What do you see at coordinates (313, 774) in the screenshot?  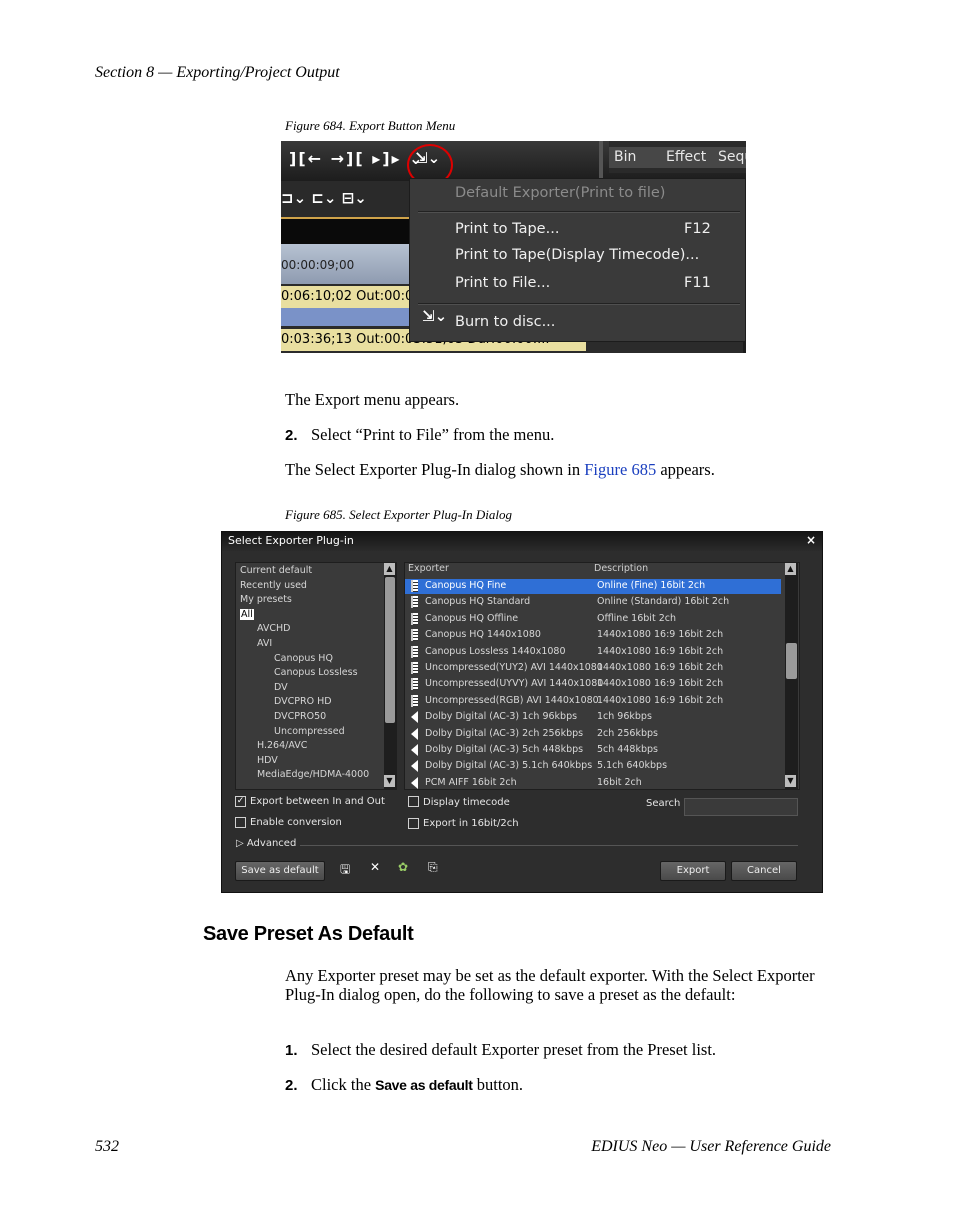 I see `tree-item: MediaEdge/HDMA-4000` at bounding box center [313, 774].